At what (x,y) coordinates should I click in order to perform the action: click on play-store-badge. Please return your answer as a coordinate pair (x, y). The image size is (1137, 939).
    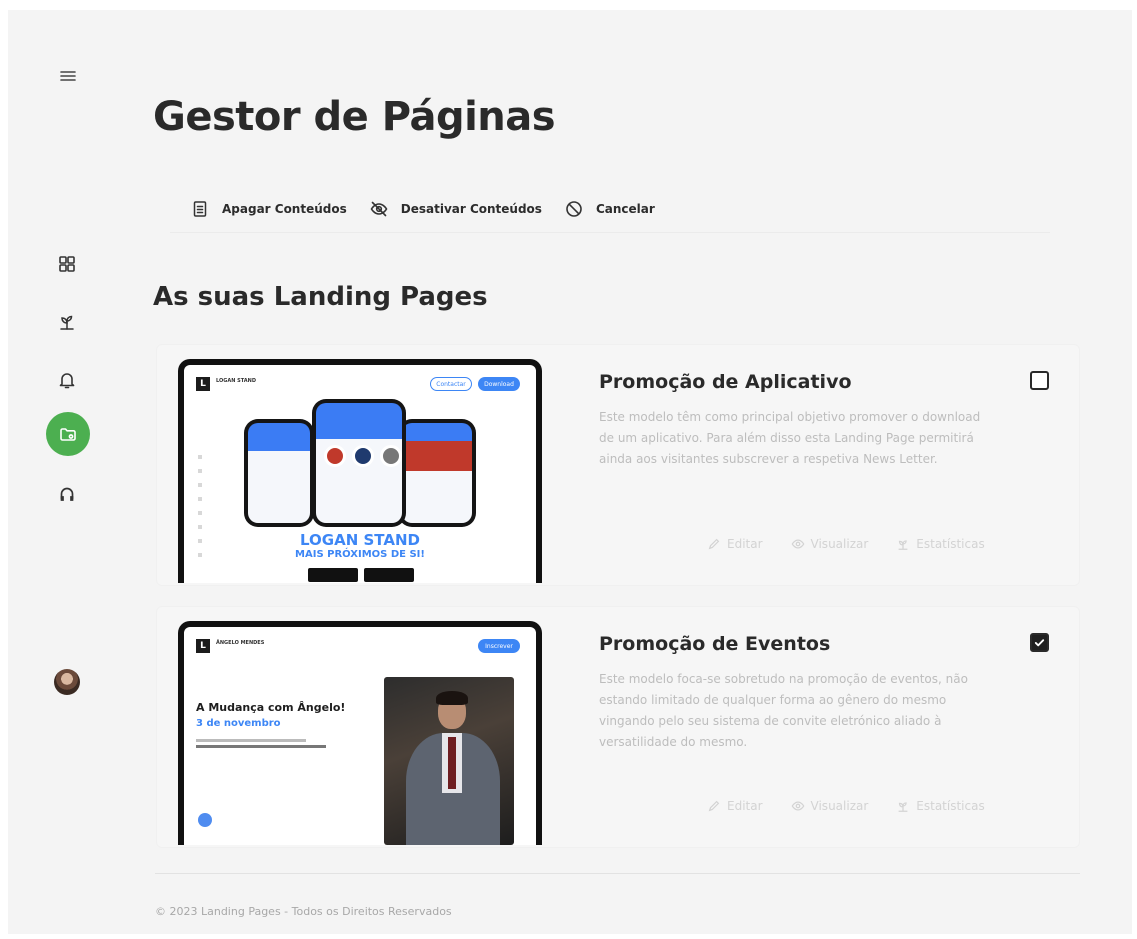
    Looking at the image, I should click on (389, 575).